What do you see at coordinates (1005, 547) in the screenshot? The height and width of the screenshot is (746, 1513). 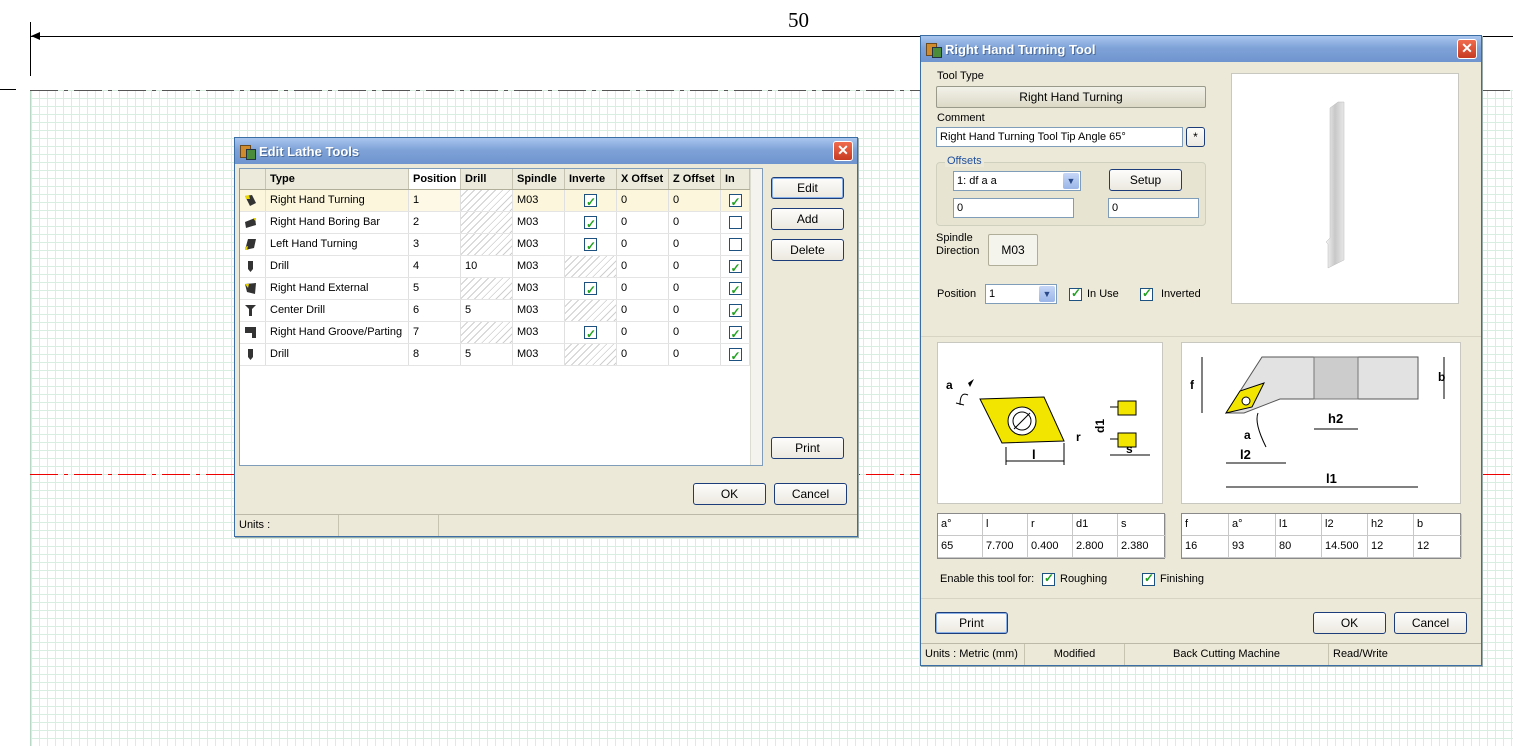 I see `insert-table-value: 7.700` at bounding box center [1005, 547].